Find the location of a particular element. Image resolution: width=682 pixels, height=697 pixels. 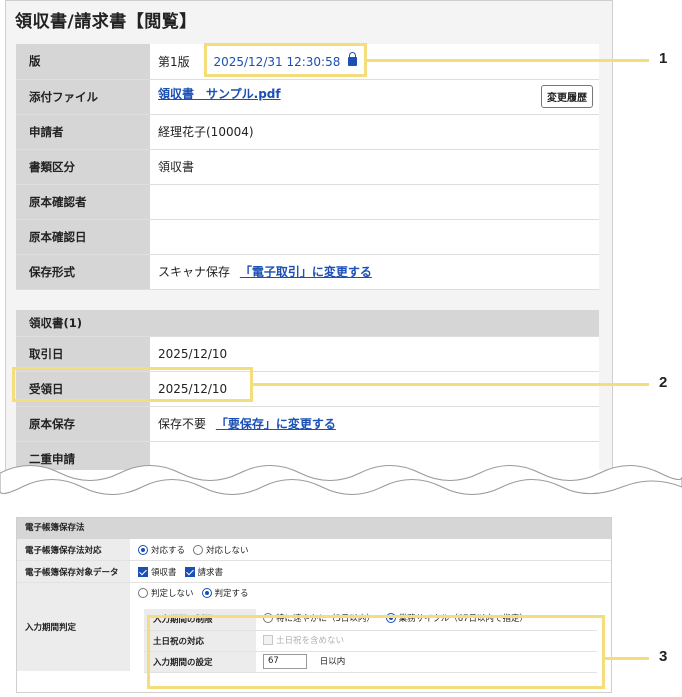

callout-number-1: 1 is located at coordinates (663, 58).